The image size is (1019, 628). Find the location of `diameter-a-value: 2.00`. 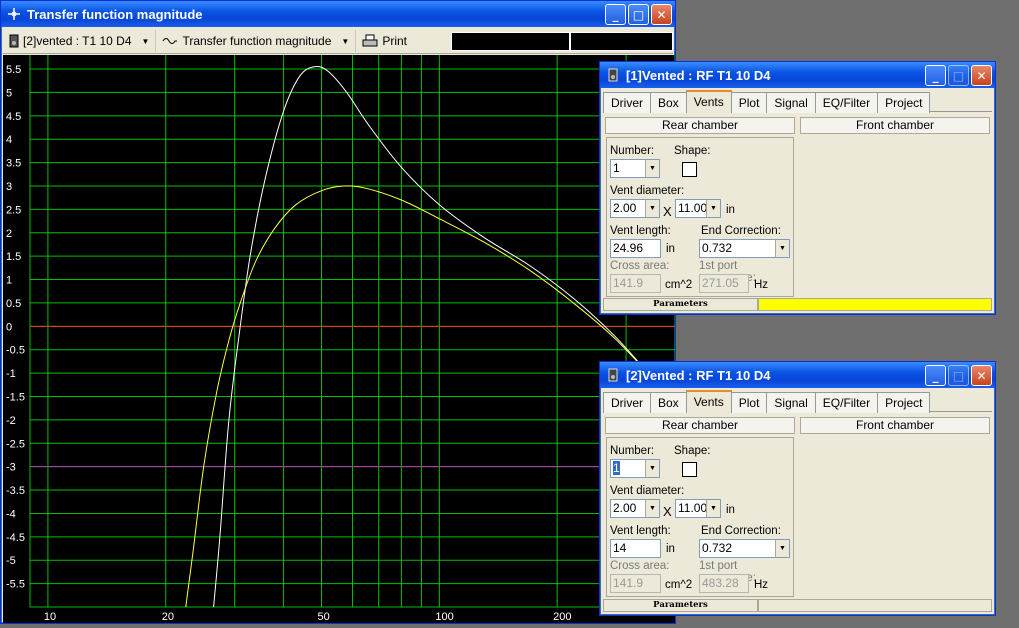

diameter-a-value: 2.00 is located at coordinates (625, 208).